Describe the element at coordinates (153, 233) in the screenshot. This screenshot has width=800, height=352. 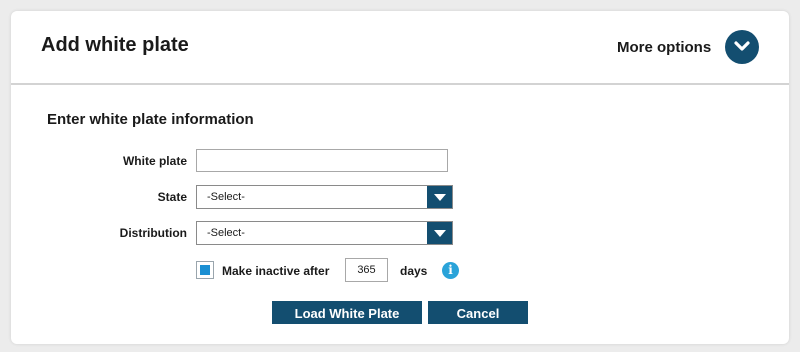
I see `distribution-label: Distribution` at that location.